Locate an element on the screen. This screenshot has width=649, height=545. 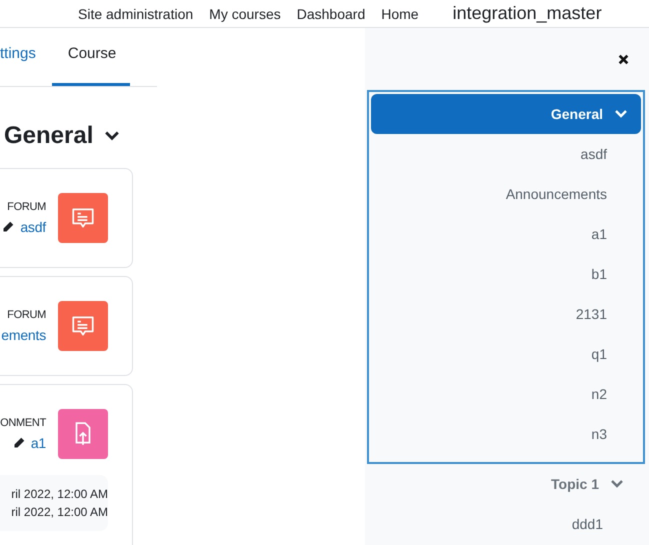
index-item: b1 is located at coordinates (506, 274).